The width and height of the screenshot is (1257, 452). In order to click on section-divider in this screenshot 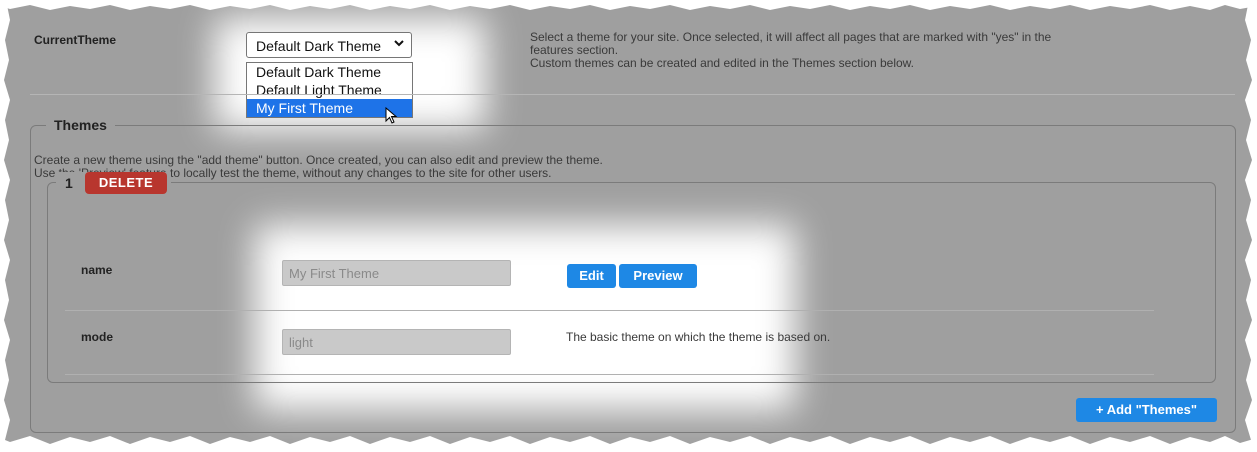, I will do `click(632, 94)`.